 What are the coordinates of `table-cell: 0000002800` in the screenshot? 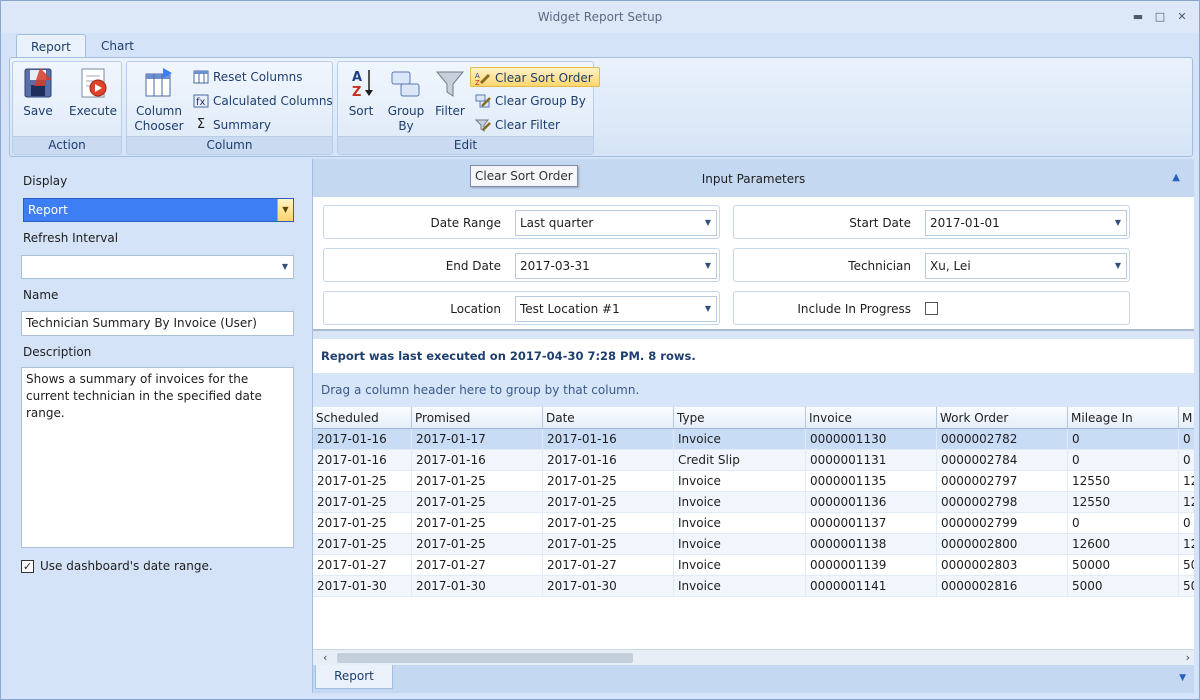 It's located at (1002, 544).